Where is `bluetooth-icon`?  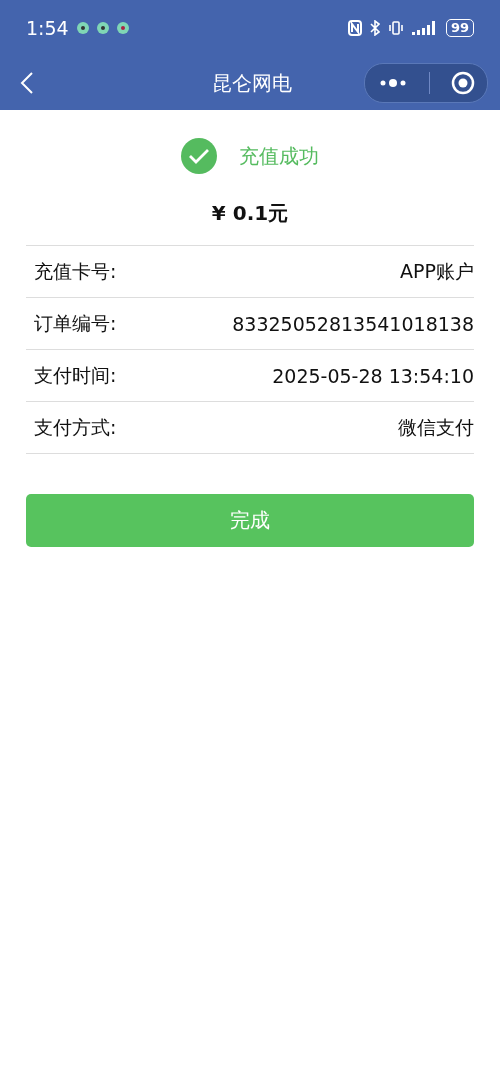
bluetooth-icon is located at coordinates (374, 28).